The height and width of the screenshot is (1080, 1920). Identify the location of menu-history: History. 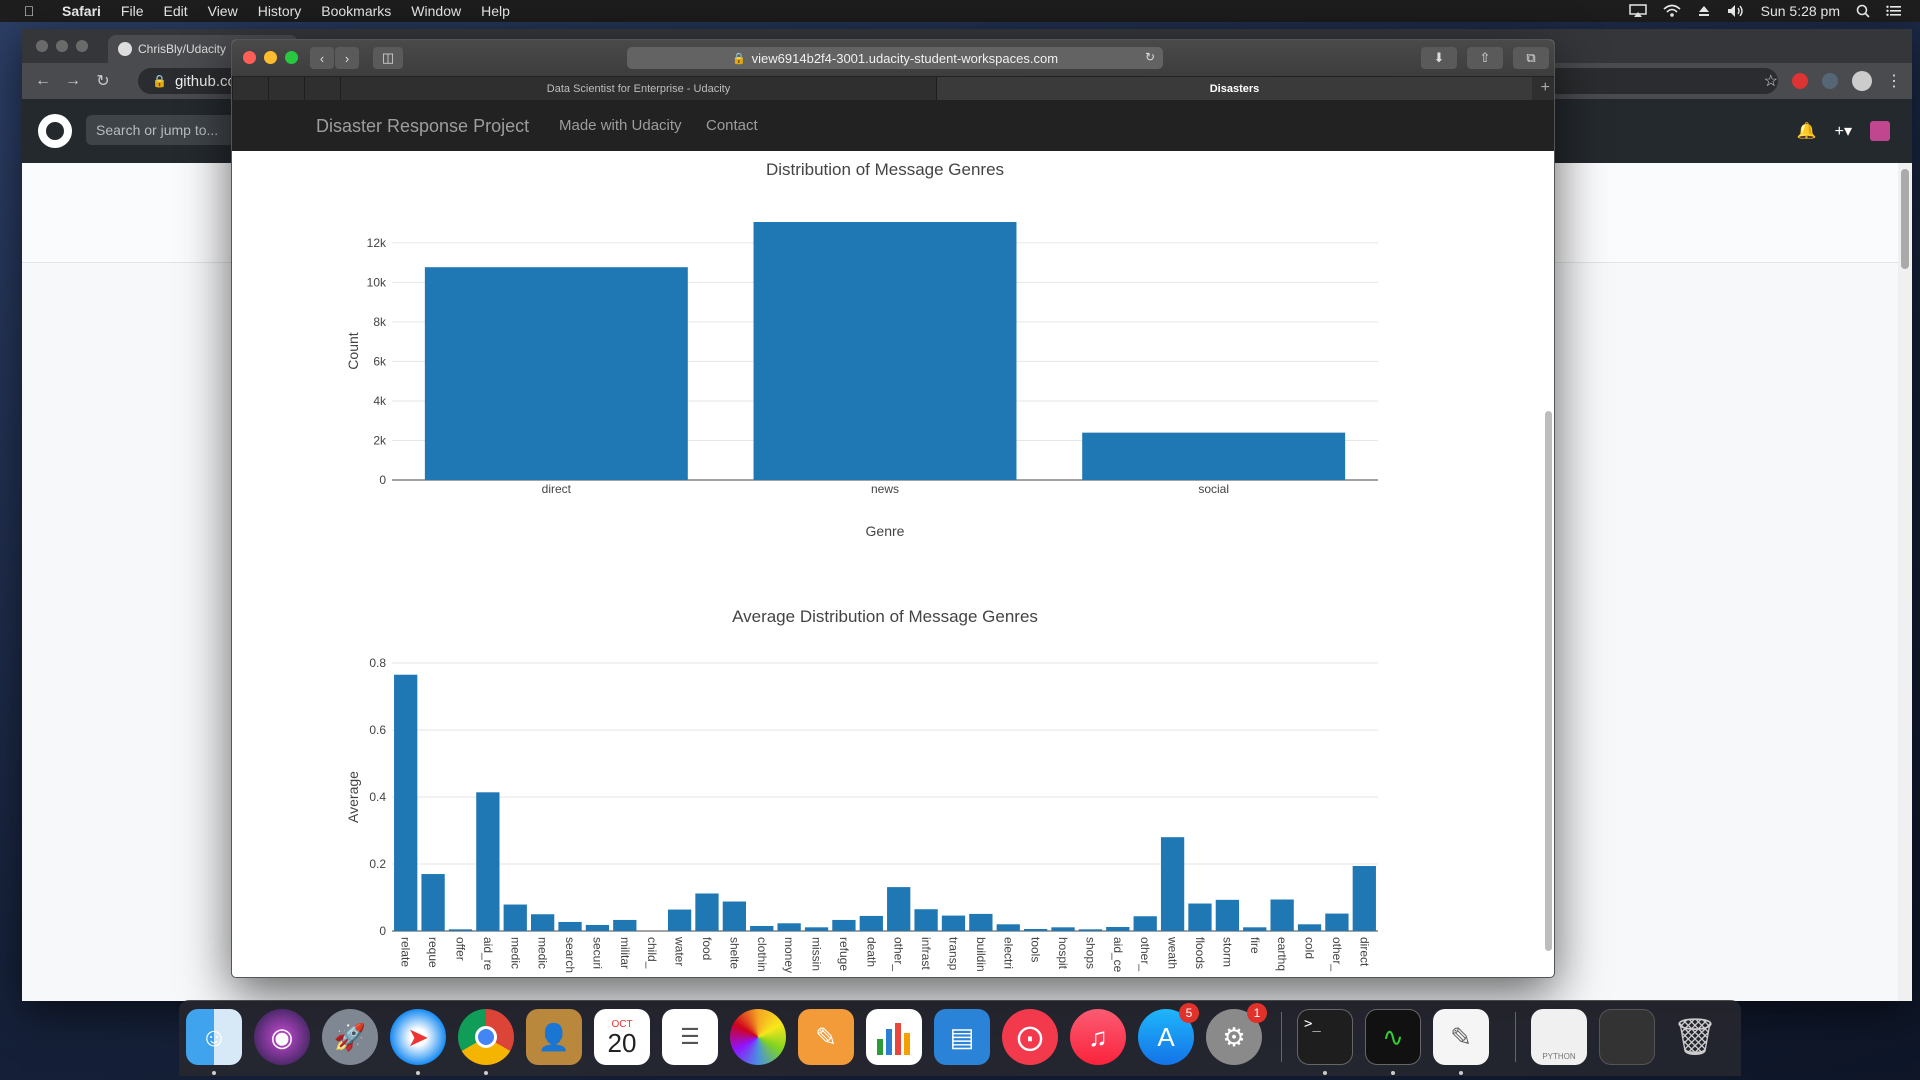
(280, 11).